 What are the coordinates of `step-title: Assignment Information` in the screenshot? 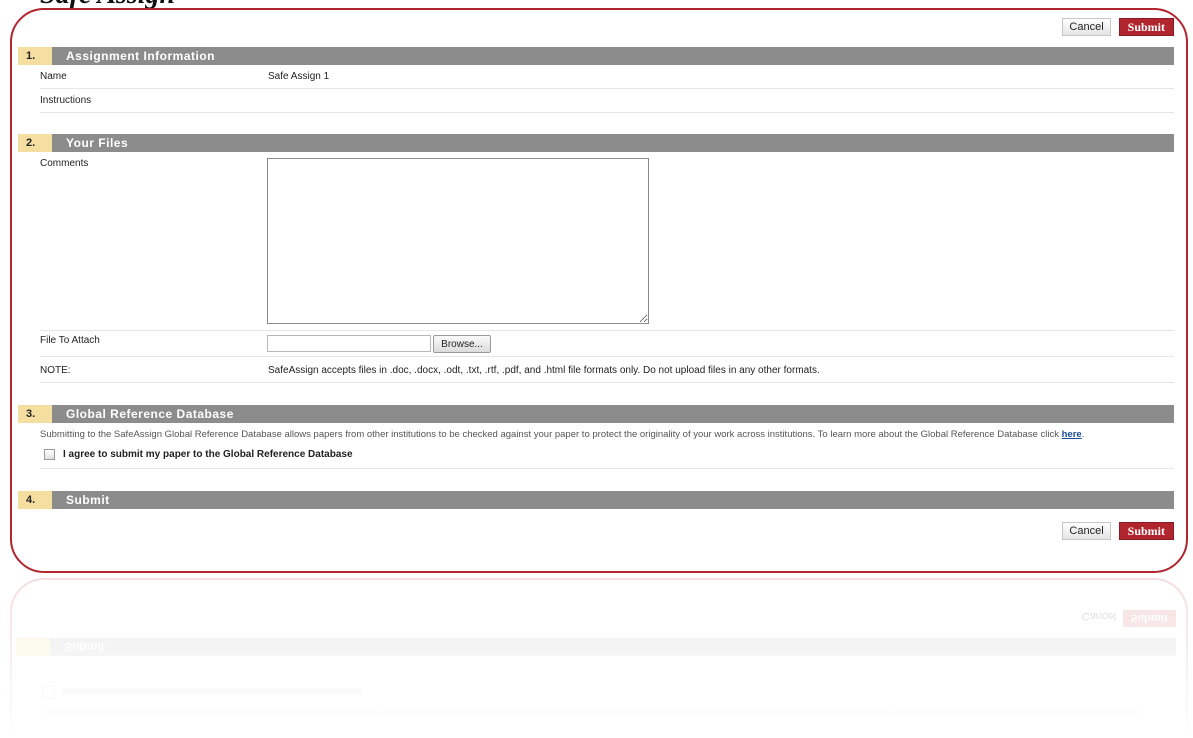 It's located at (613, 56).